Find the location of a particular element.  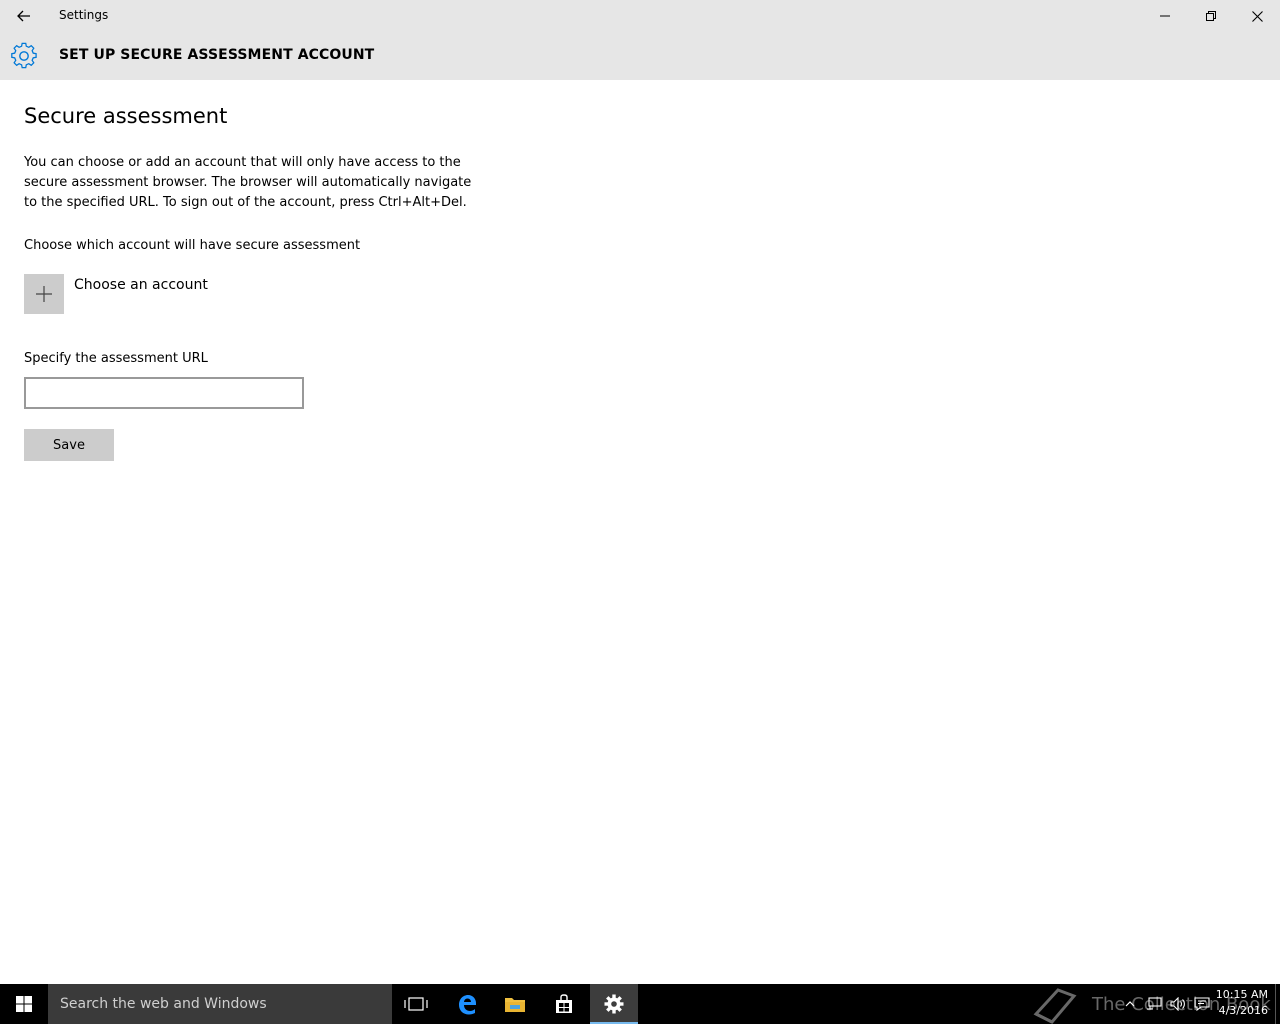

file-explorer-button is located at coordinates (515, 1004).